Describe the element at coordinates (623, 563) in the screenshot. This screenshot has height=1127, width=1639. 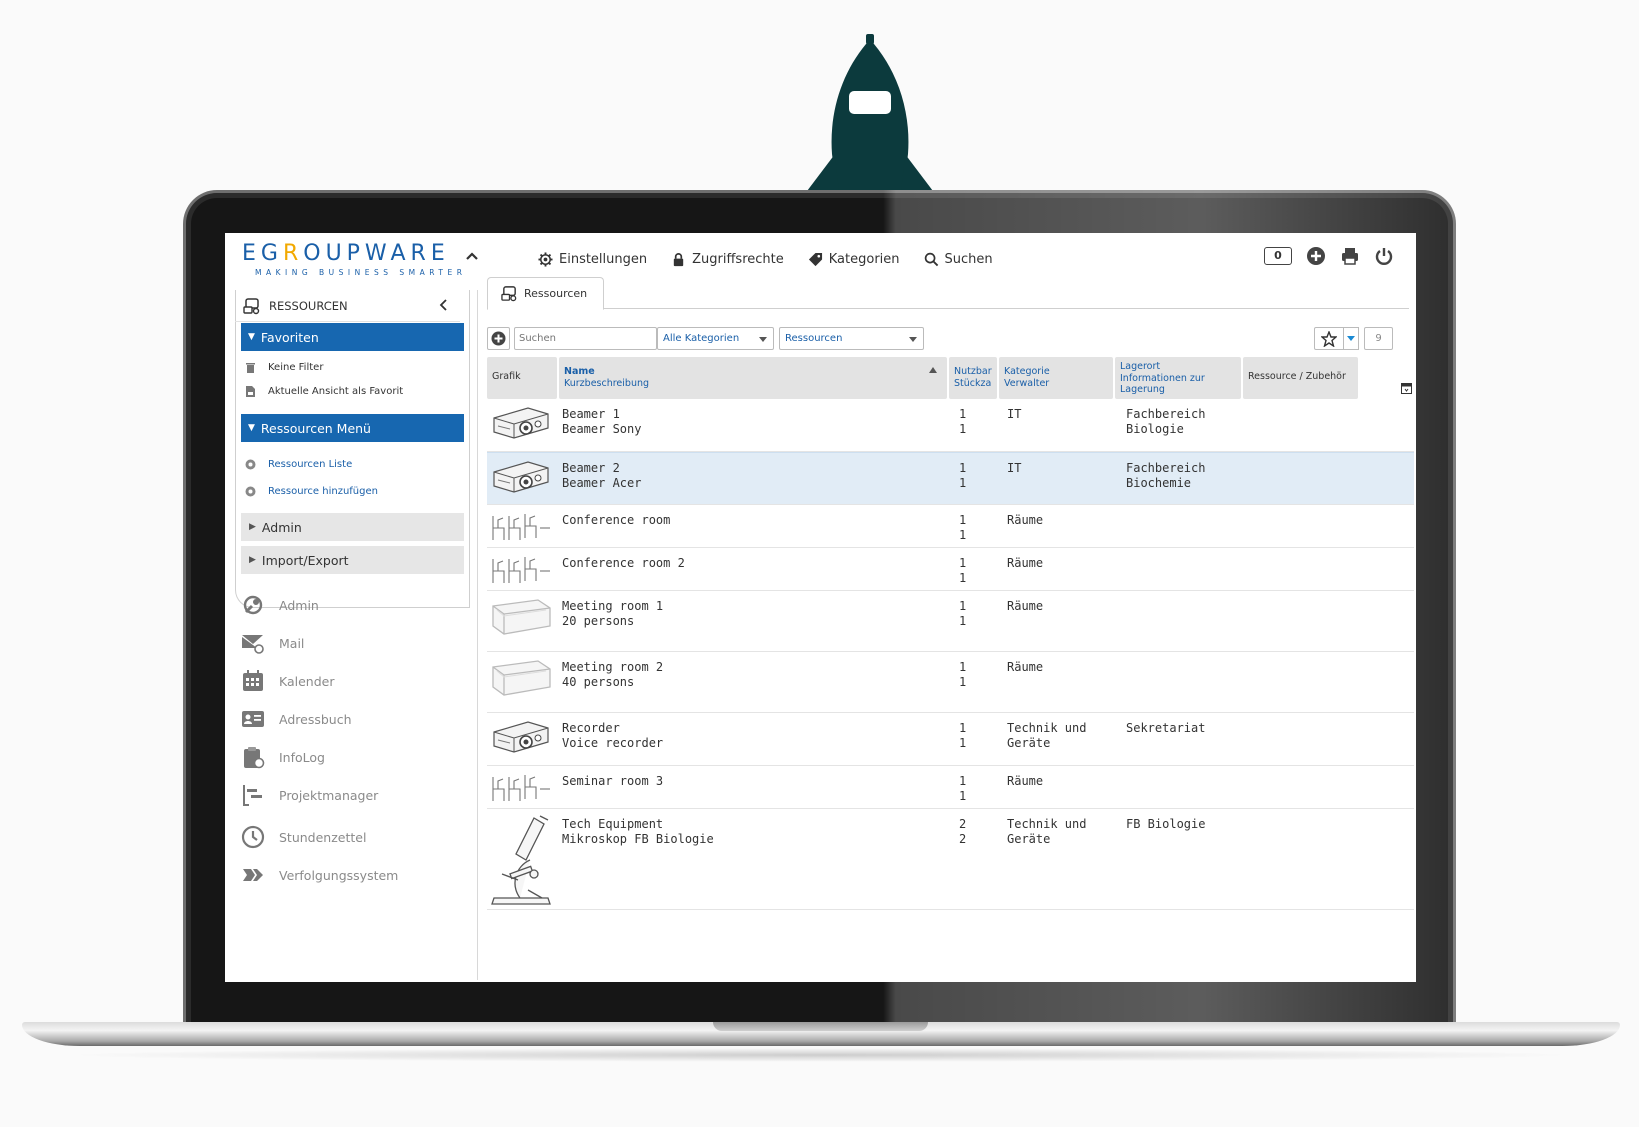
I see `cell-name: Conference room 2` at that location.